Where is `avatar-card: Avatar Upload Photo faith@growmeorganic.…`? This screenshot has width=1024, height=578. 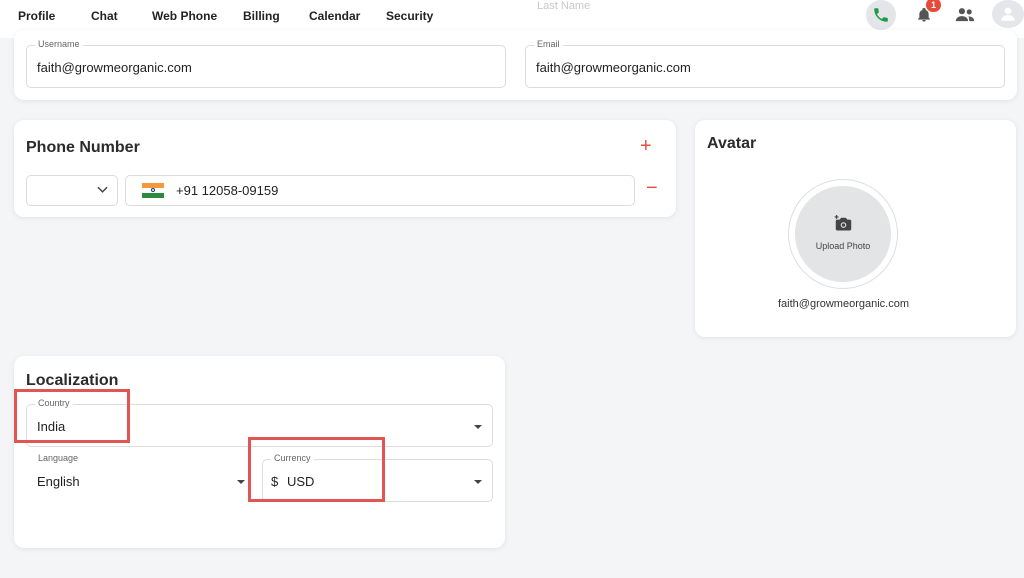
avatar-card: Avatar Upload Photo faith@growmeorganic.… is located at coordinates (855, 228).